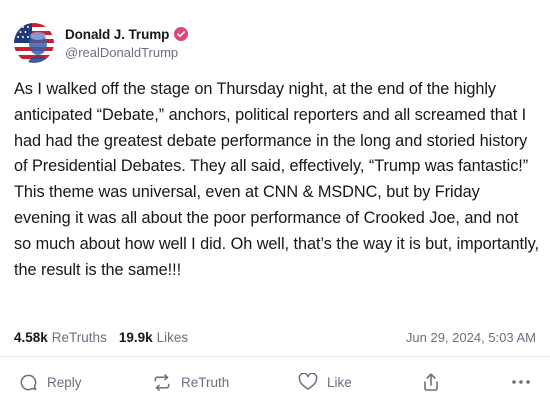 This screenshot has height=400, width=550. What do you see at coordinates (205, 382) in the screenshot?
I see `retruth-label: ReTruth` at bounding box center [205, 382].